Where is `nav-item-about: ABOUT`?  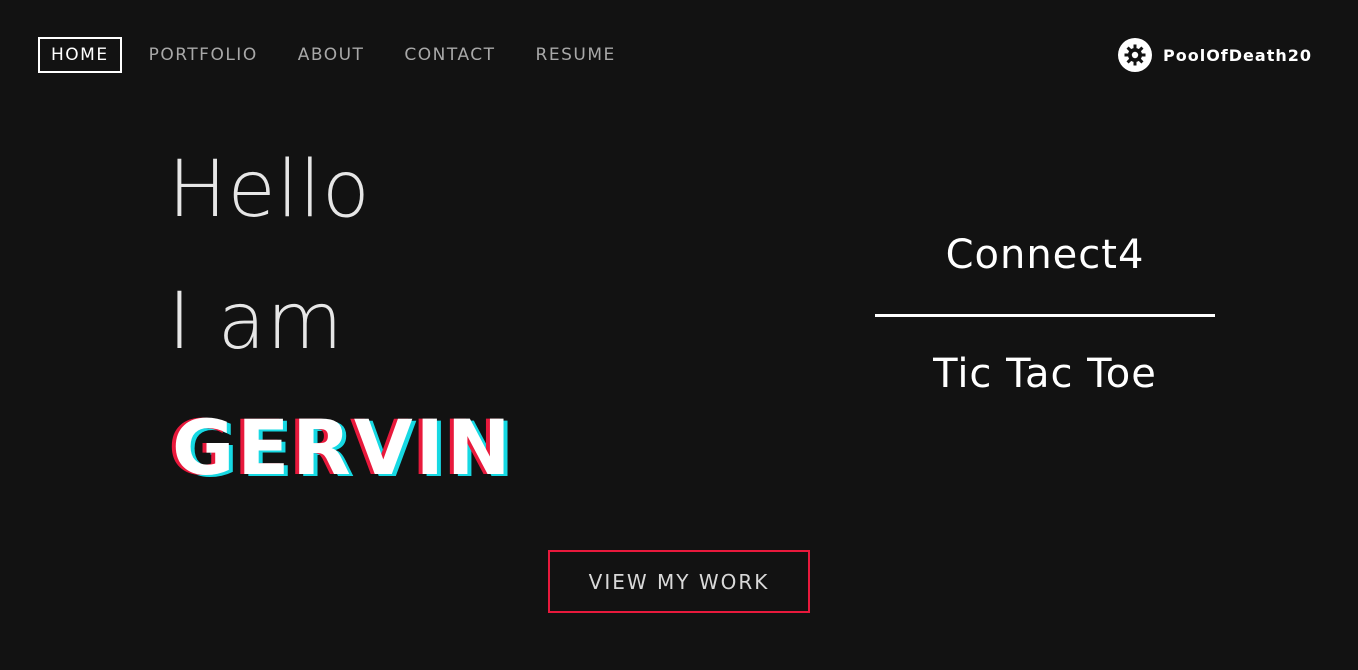
nav-item-about: ABOUT is located at coordinates (331, 55).